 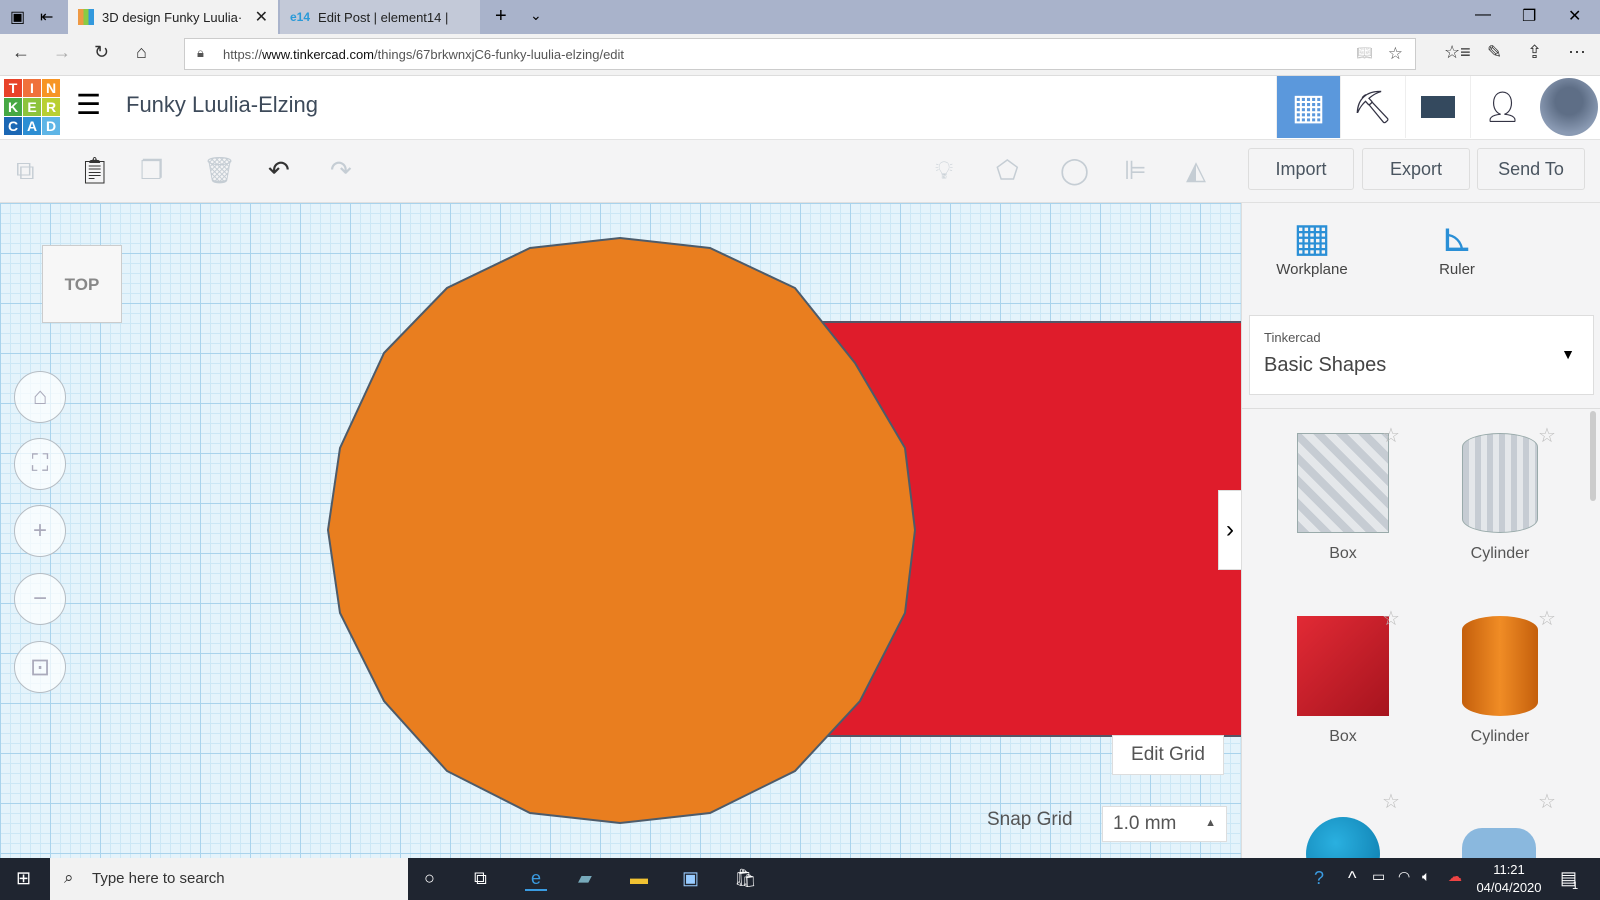 I want to click on onedrive-error-icon: ☁, so click(x=1455, y=876).